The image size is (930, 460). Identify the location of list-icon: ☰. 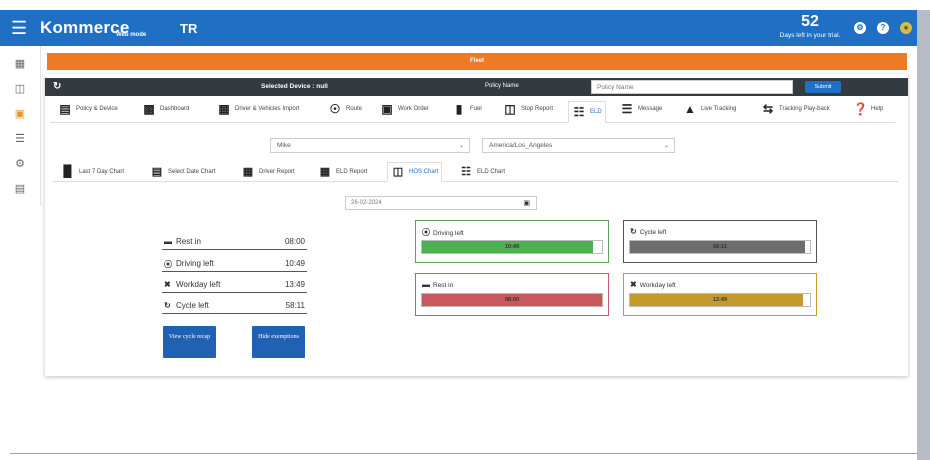
(20, 139).